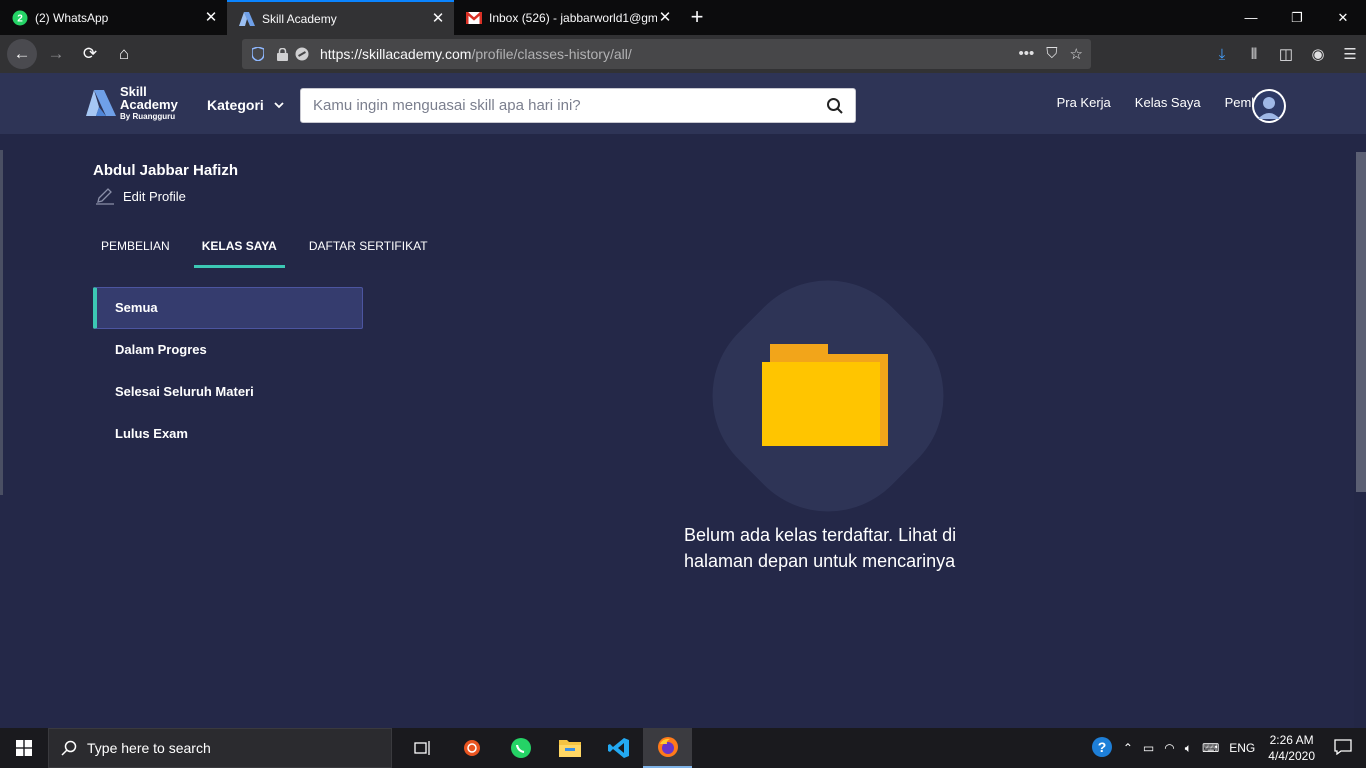  Describe the element at coordinates (618, 748) in the screenshot. I see `vscode-icon` at that location.